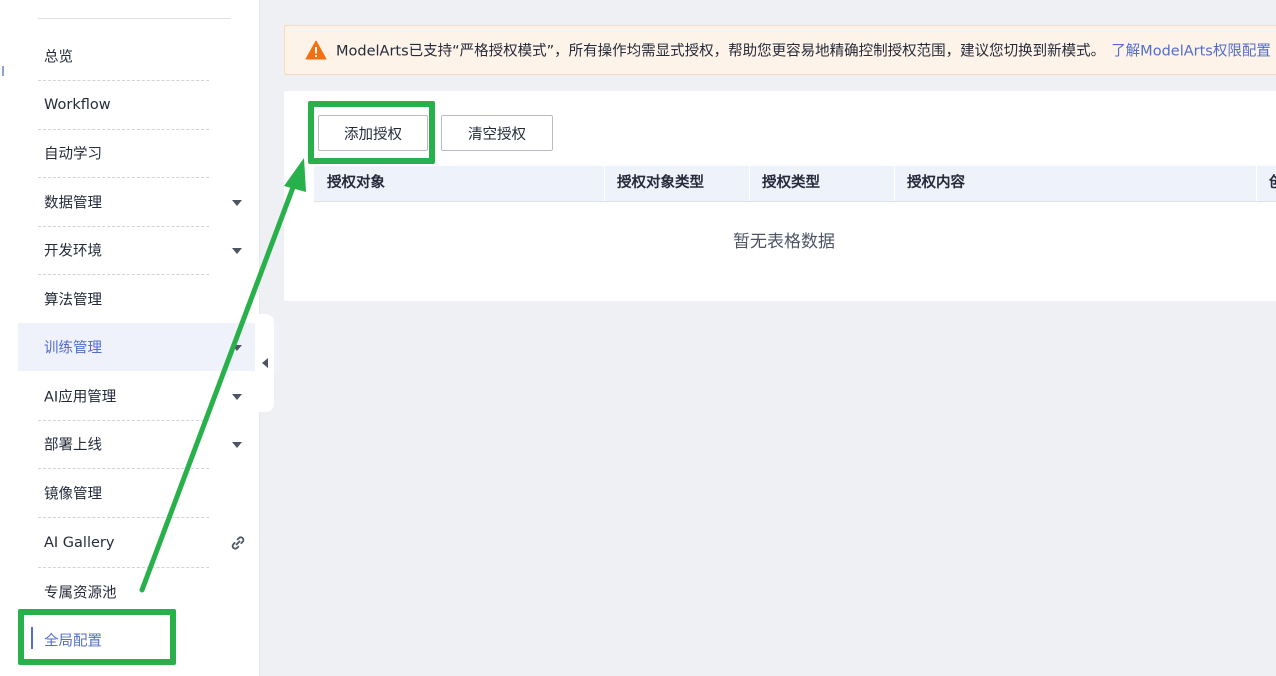 Image resolution: width=1276 pixels, height=676 pixels. What do you see at coordinates (73, 300) in the screenshot?
I see `sidebar-item-label: 算法管理` at bounding box center [73, 300].